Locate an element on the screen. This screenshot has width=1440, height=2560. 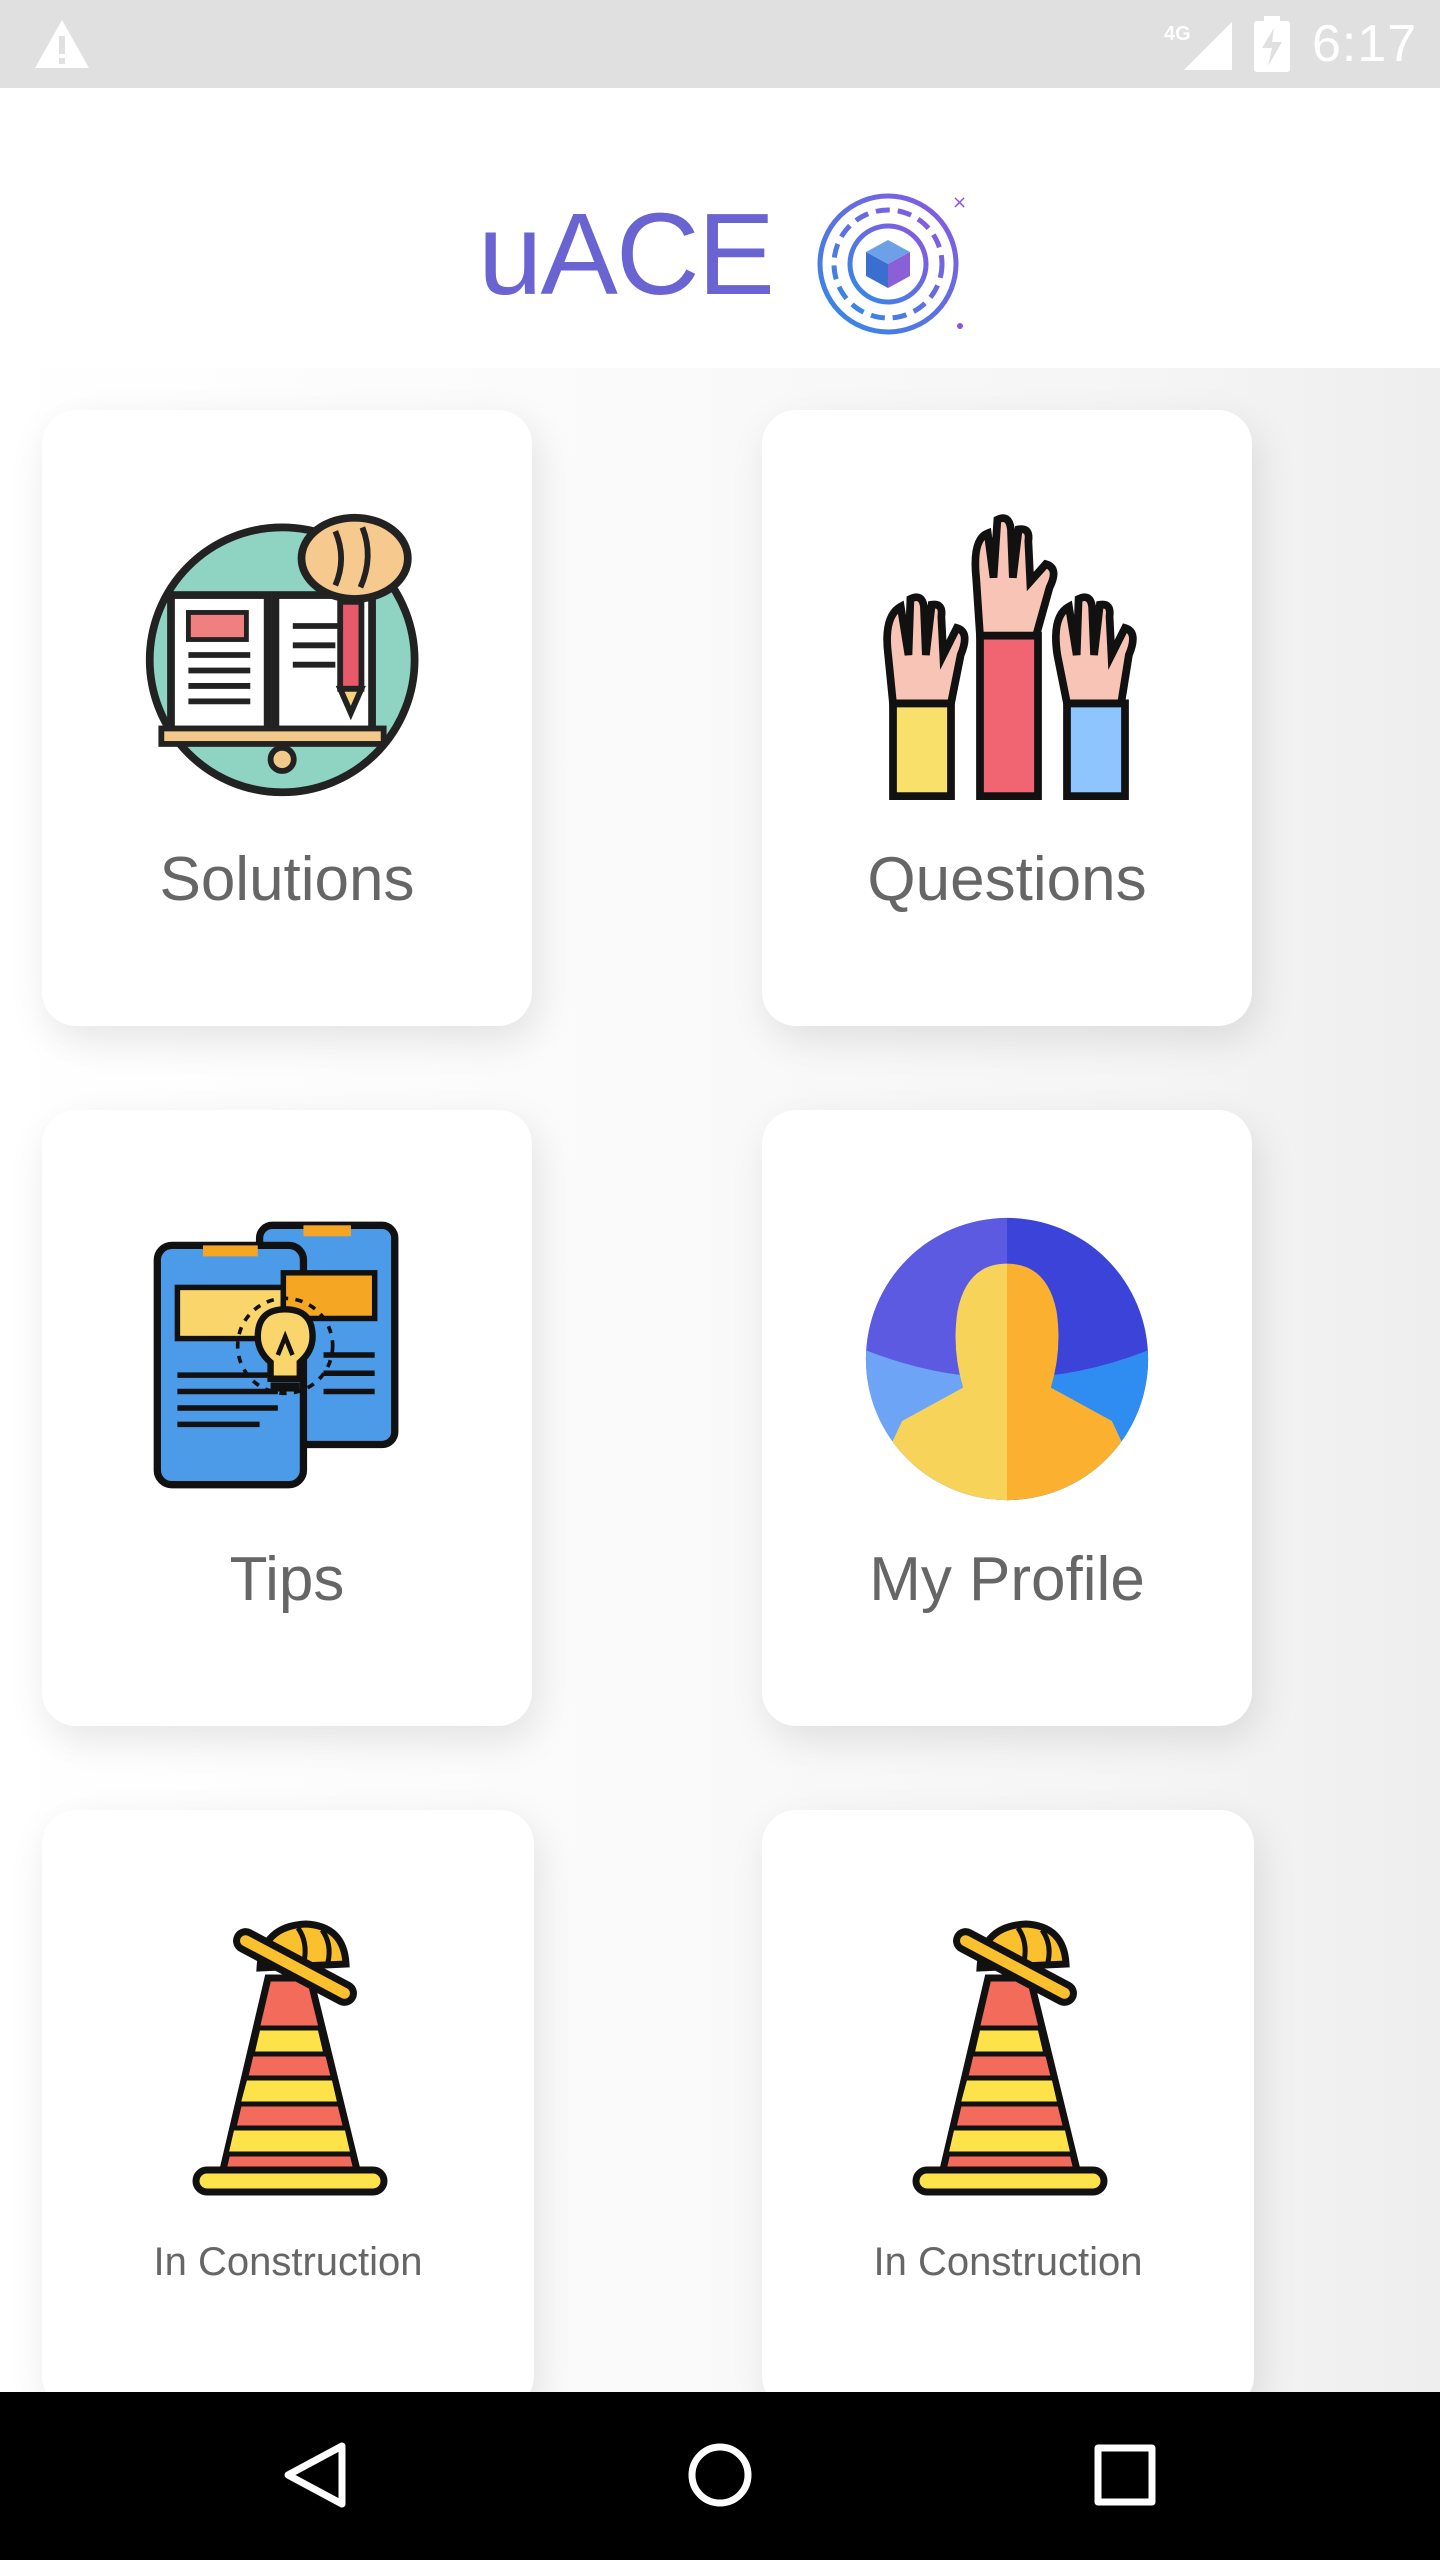
in-construction-label-1: In Construction is located at coordinates (288, 2262).